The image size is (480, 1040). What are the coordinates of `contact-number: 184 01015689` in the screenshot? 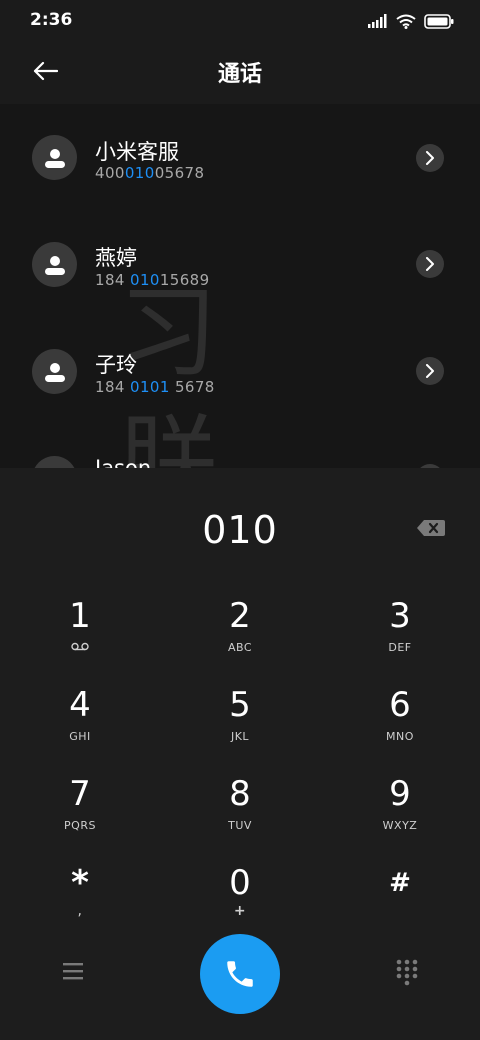 It's located at (152, 280).